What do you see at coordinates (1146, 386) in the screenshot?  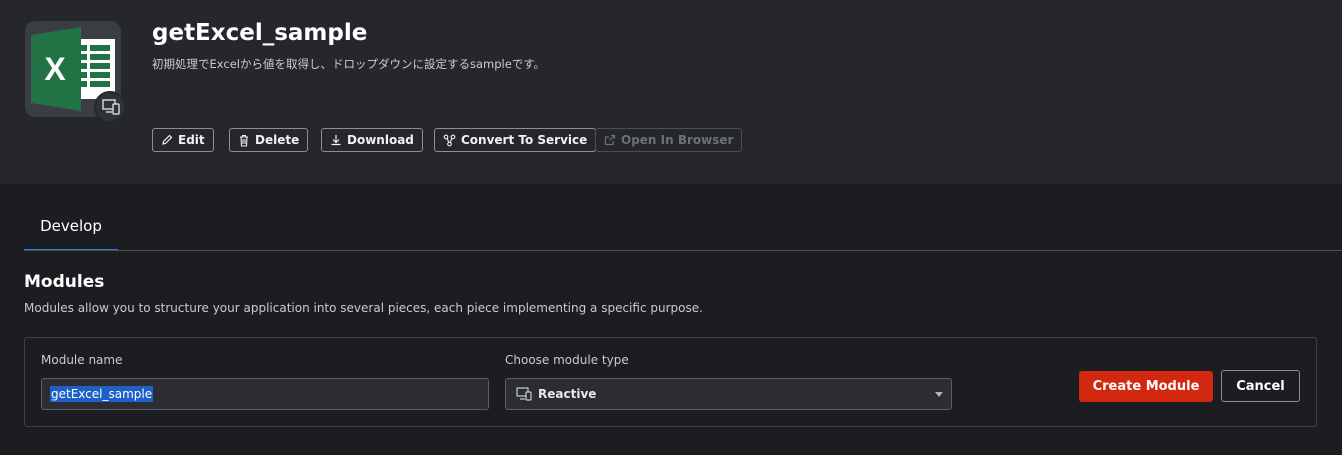 I see `create-module-button: Create Module` at bounding box center [1146, 386].